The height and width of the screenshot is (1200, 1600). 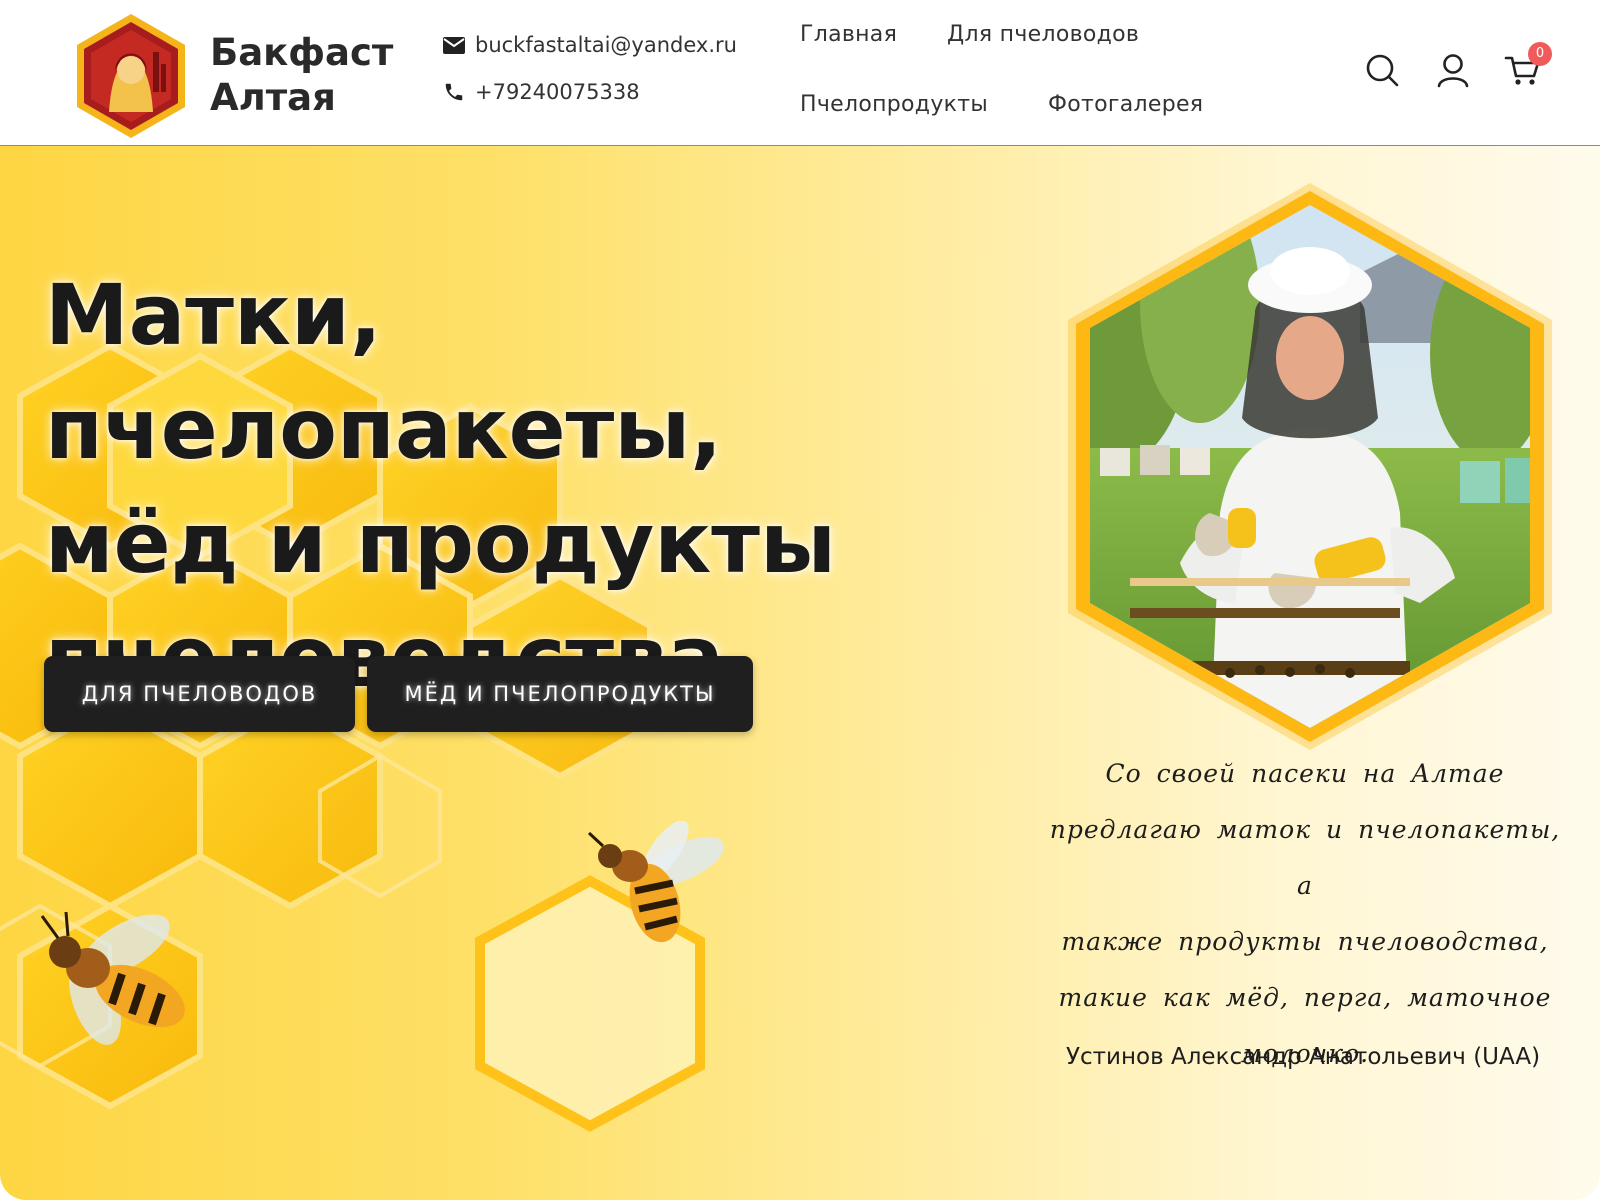 What do you see at coordinates (1382, 70) in the screenshot?
I see `search-icon` at bounding box center [1382, 70].